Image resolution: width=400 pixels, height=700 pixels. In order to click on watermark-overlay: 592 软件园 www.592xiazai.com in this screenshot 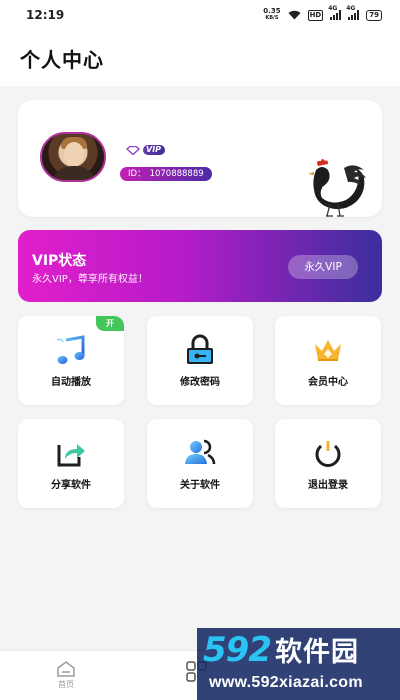, I will do `click(298, 664)`.